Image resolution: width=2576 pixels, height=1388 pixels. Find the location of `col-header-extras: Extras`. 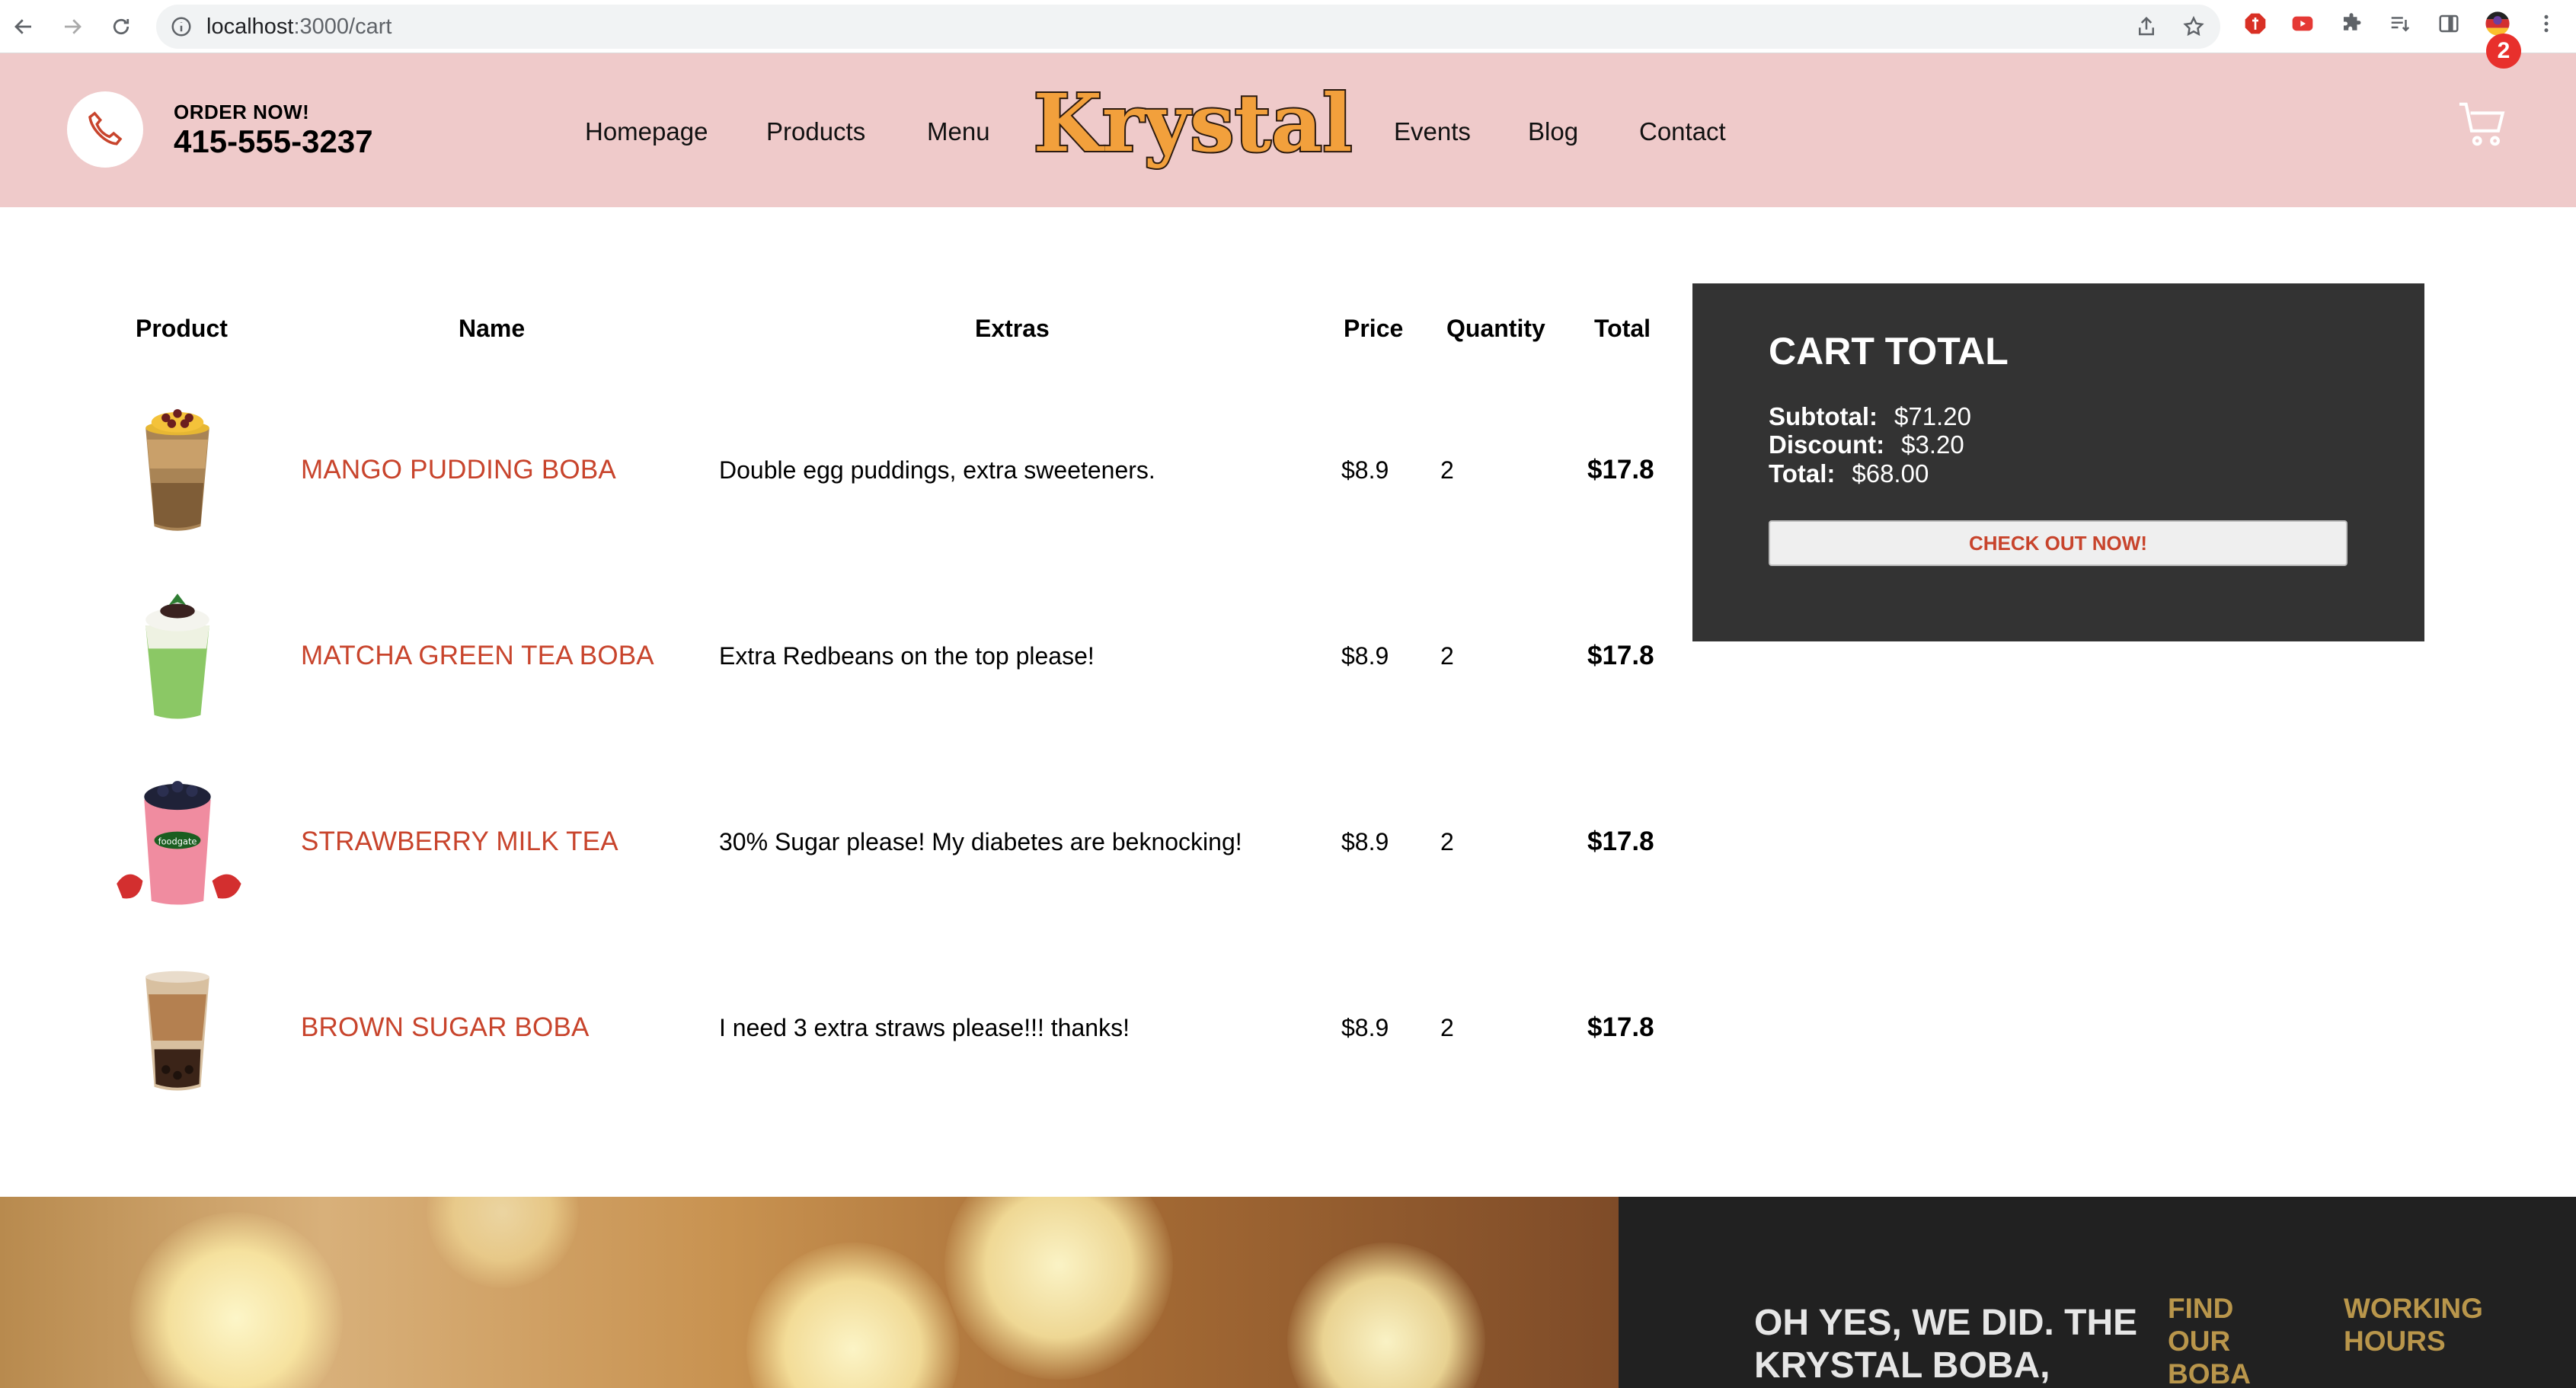

col-header-extras: Extras is located at coordinates (1013, 328).